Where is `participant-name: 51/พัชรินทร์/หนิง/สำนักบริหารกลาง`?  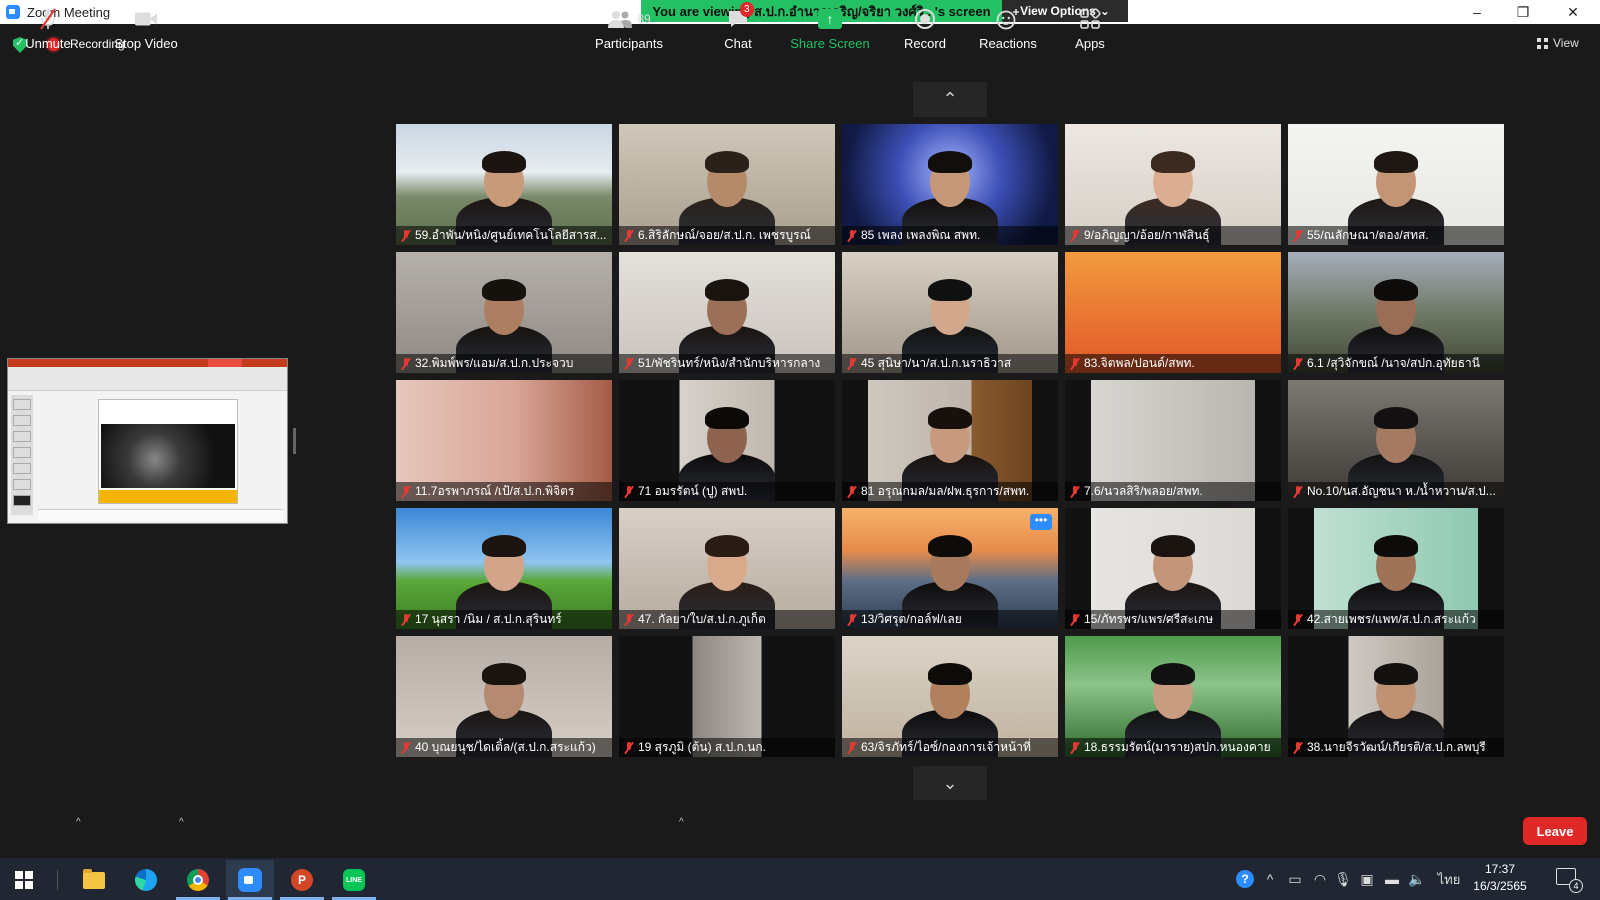 participant-name: 51/พัชรินทร์/หนิง/สำนักบริหารกลาง is located at coordinates (729, 363).